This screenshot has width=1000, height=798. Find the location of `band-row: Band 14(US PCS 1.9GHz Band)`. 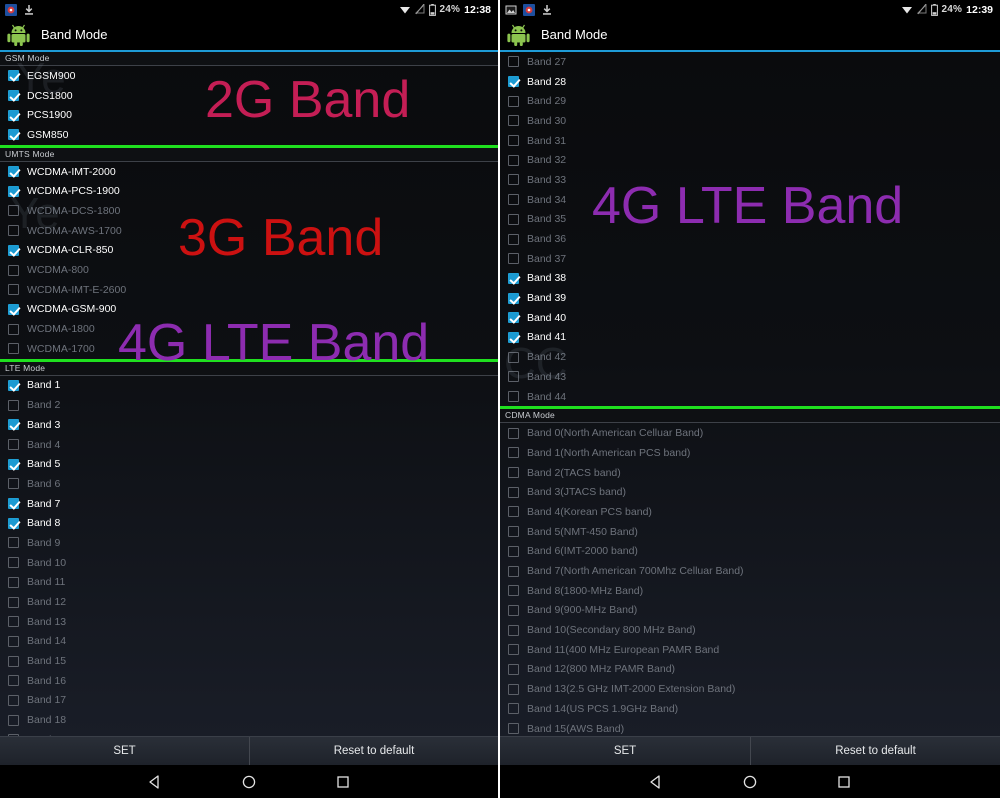

band-row: Band 14(US PCS 1.9GHz Band) is located at coordinates (750, 709).